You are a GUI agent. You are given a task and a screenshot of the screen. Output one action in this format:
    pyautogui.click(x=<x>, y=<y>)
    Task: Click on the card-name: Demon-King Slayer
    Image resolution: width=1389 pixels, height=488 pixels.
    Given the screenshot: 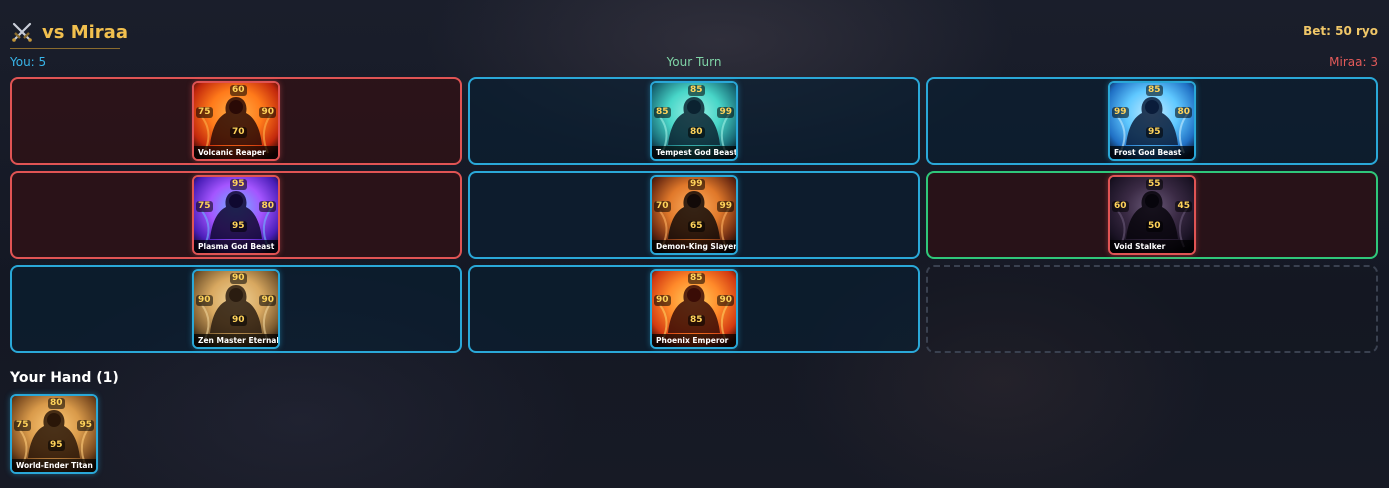 What is the action you would take?
    pyautogui.click(x=694, y=246)
    